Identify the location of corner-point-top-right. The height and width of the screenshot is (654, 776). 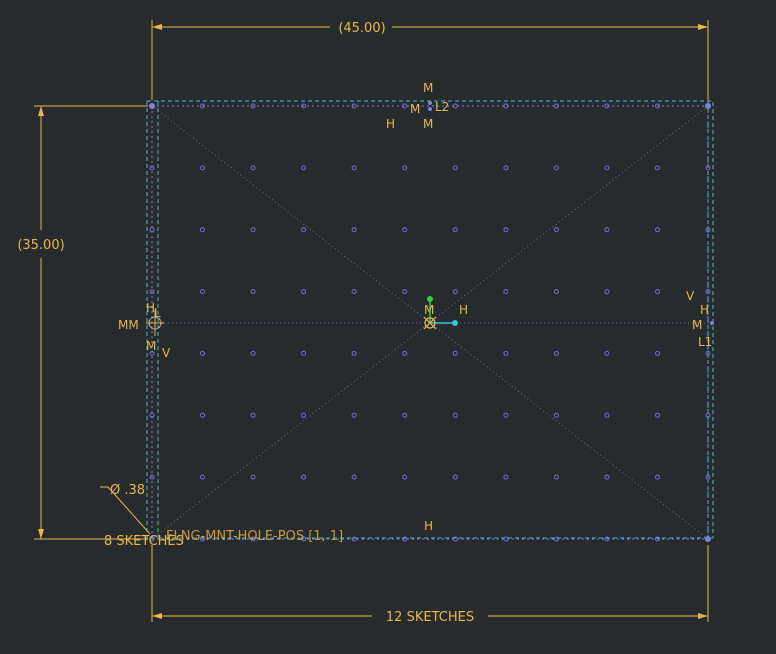
(708, 106).